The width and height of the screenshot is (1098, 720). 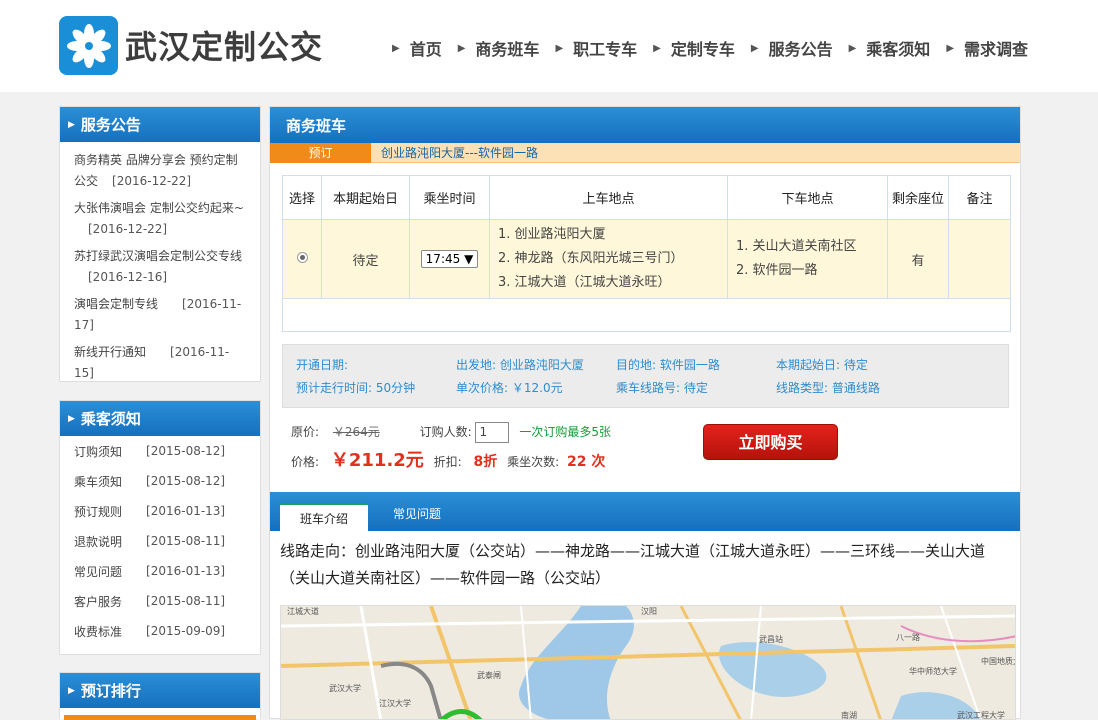 What do you see at coordinates (596, 48) in the screenshot?
I see `nav-item-staff-bus: ▶ 职工专车` at bounding box center [596, 48].